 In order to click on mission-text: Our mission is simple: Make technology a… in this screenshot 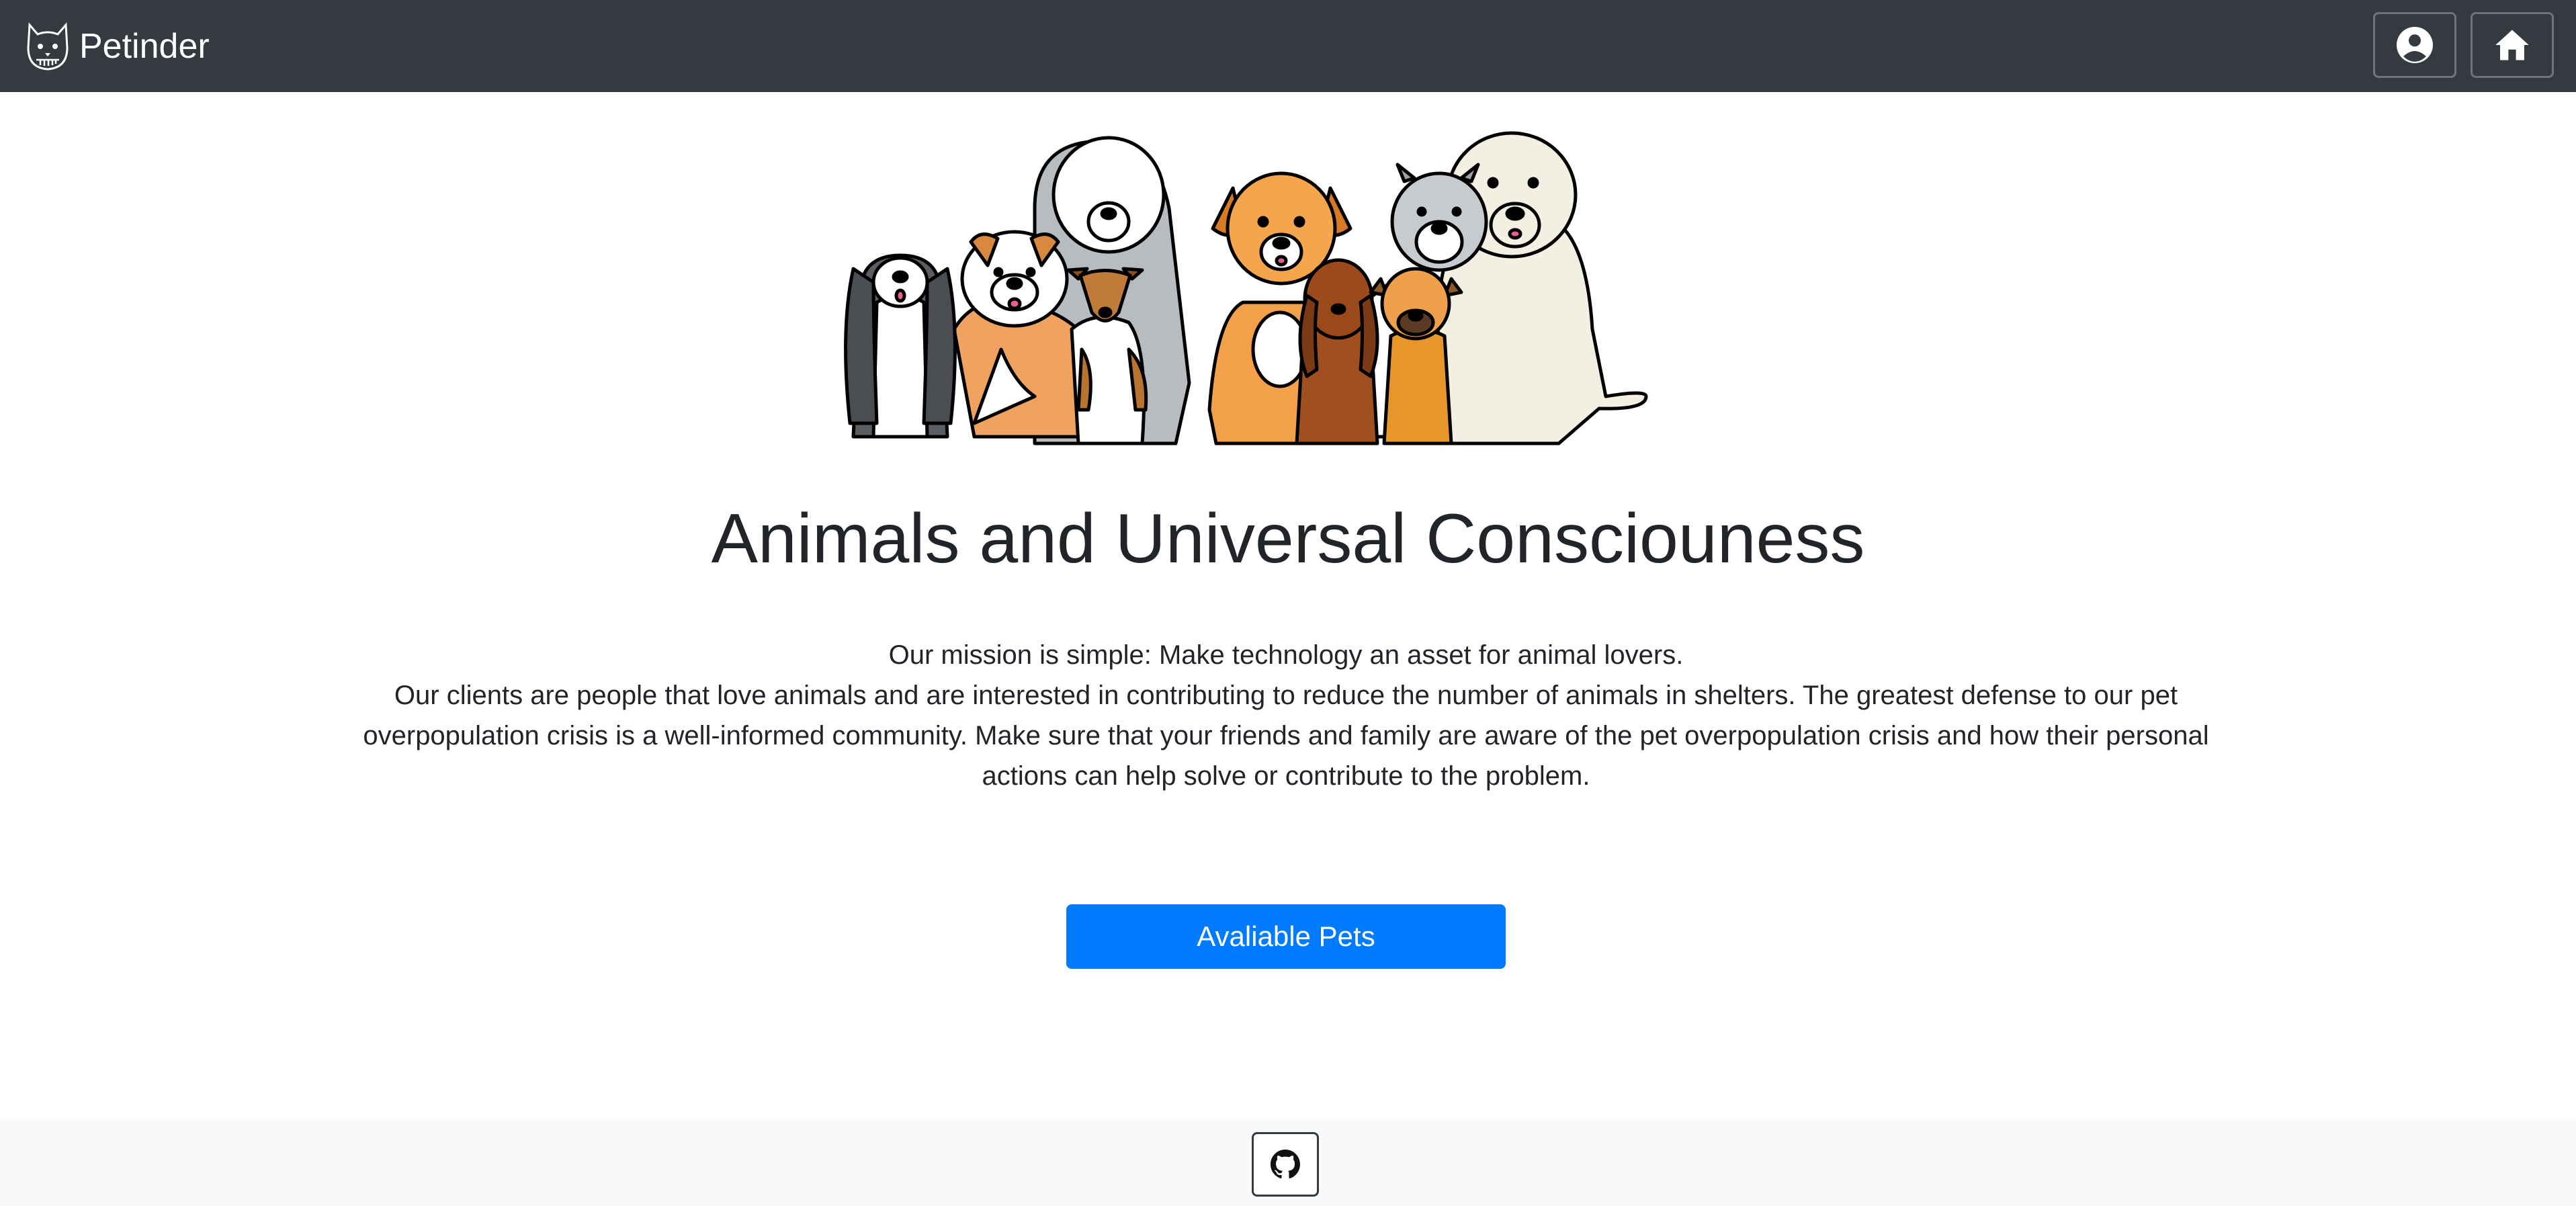, I will do `click(1286, 715)`.